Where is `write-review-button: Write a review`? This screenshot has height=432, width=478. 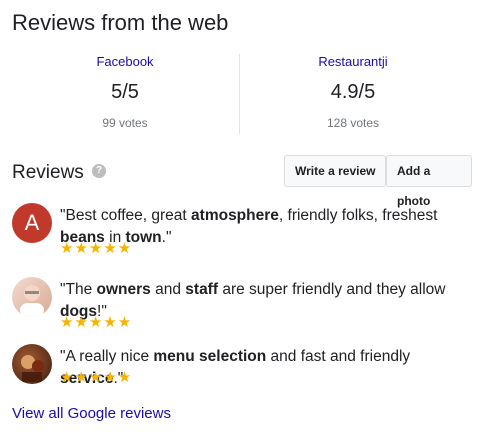
write-review-button: Write a review is located at coordinates (335, 171).